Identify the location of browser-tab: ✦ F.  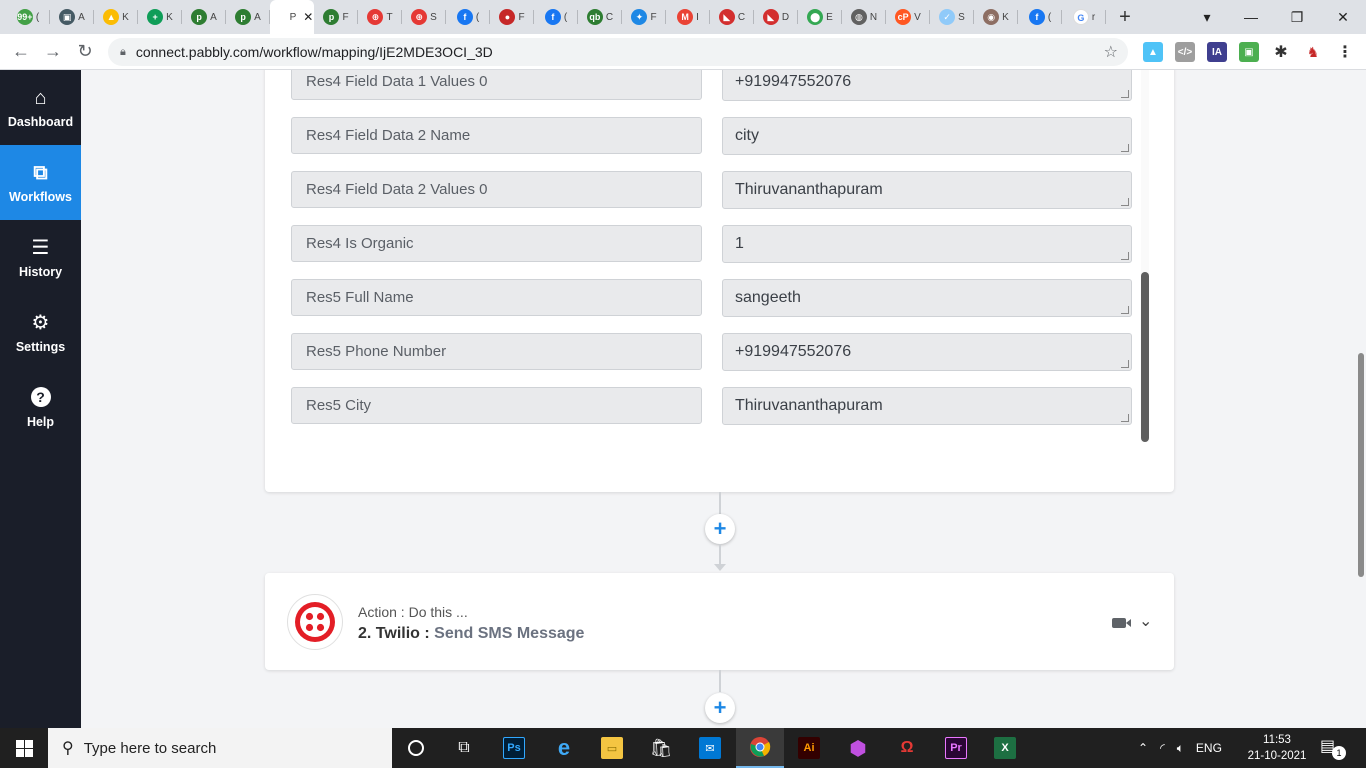
(644, 17).